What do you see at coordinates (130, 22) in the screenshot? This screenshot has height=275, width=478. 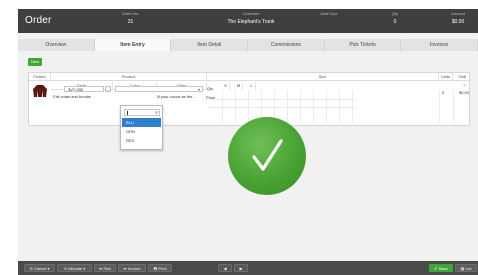 I see `order-no-value: 31` at bounding box center [130, 22].